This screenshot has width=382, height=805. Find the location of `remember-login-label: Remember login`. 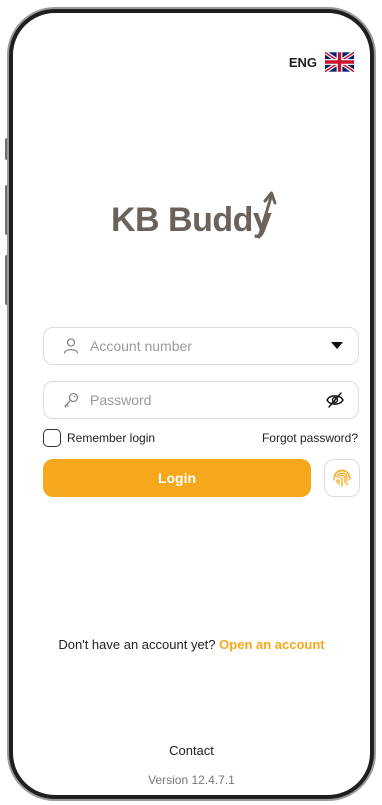

remember-login-label: Remember login is located at coordinates (111, 438).